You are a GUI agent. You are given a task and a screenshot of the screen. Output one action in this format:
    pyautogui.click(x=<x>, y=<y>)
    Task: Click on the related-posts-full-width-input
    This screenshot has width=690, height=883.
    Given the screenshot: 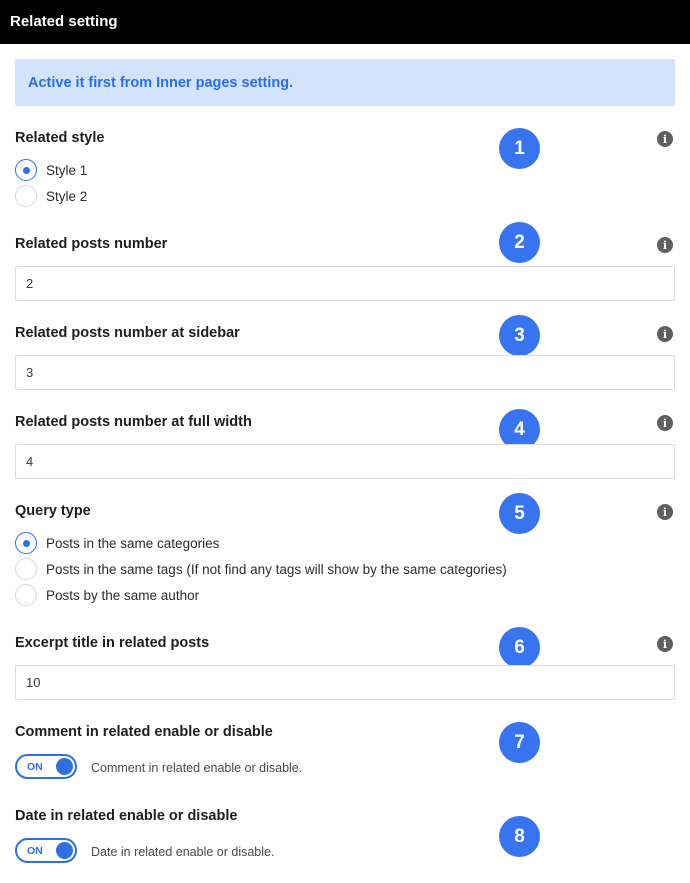 What is the action you would take?
    pyautogui.click(x=345, y=461)
    